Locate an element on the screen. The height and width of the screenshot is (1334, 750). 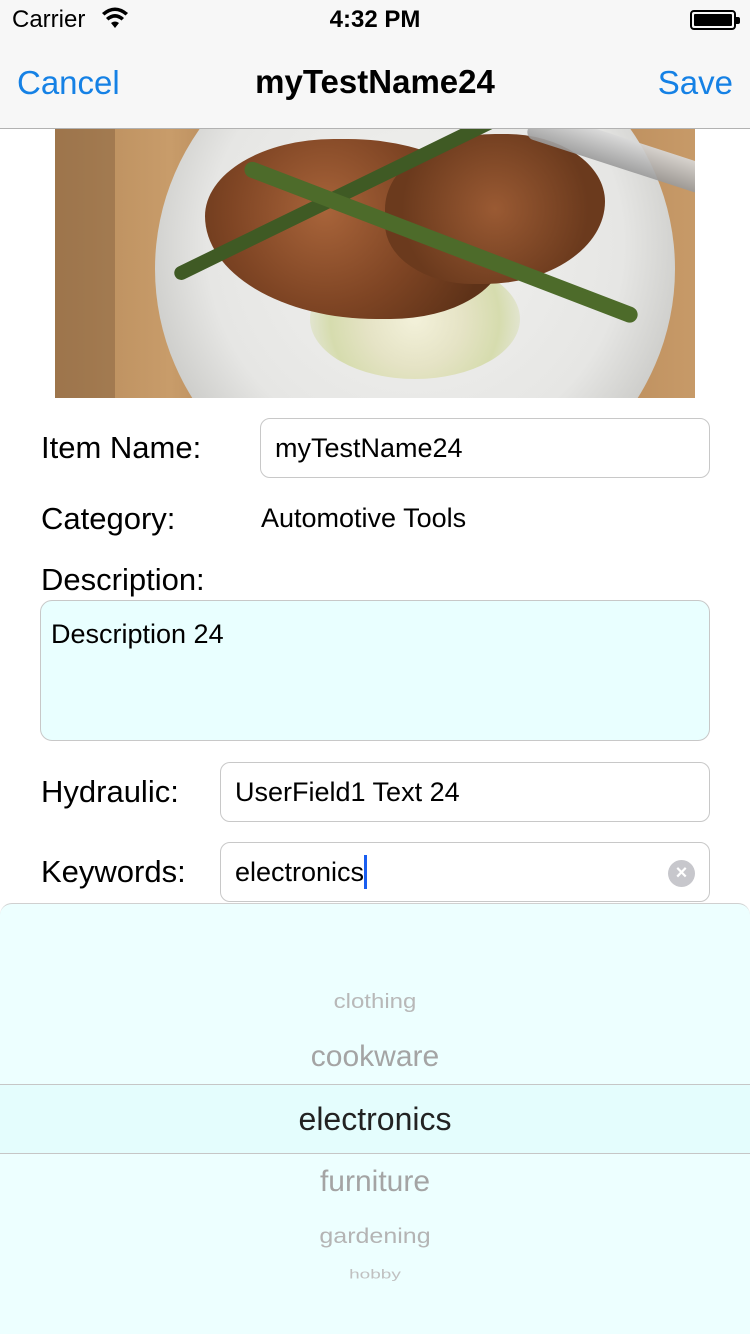
keywords-value: electronics is located at coordinates (300, 871).